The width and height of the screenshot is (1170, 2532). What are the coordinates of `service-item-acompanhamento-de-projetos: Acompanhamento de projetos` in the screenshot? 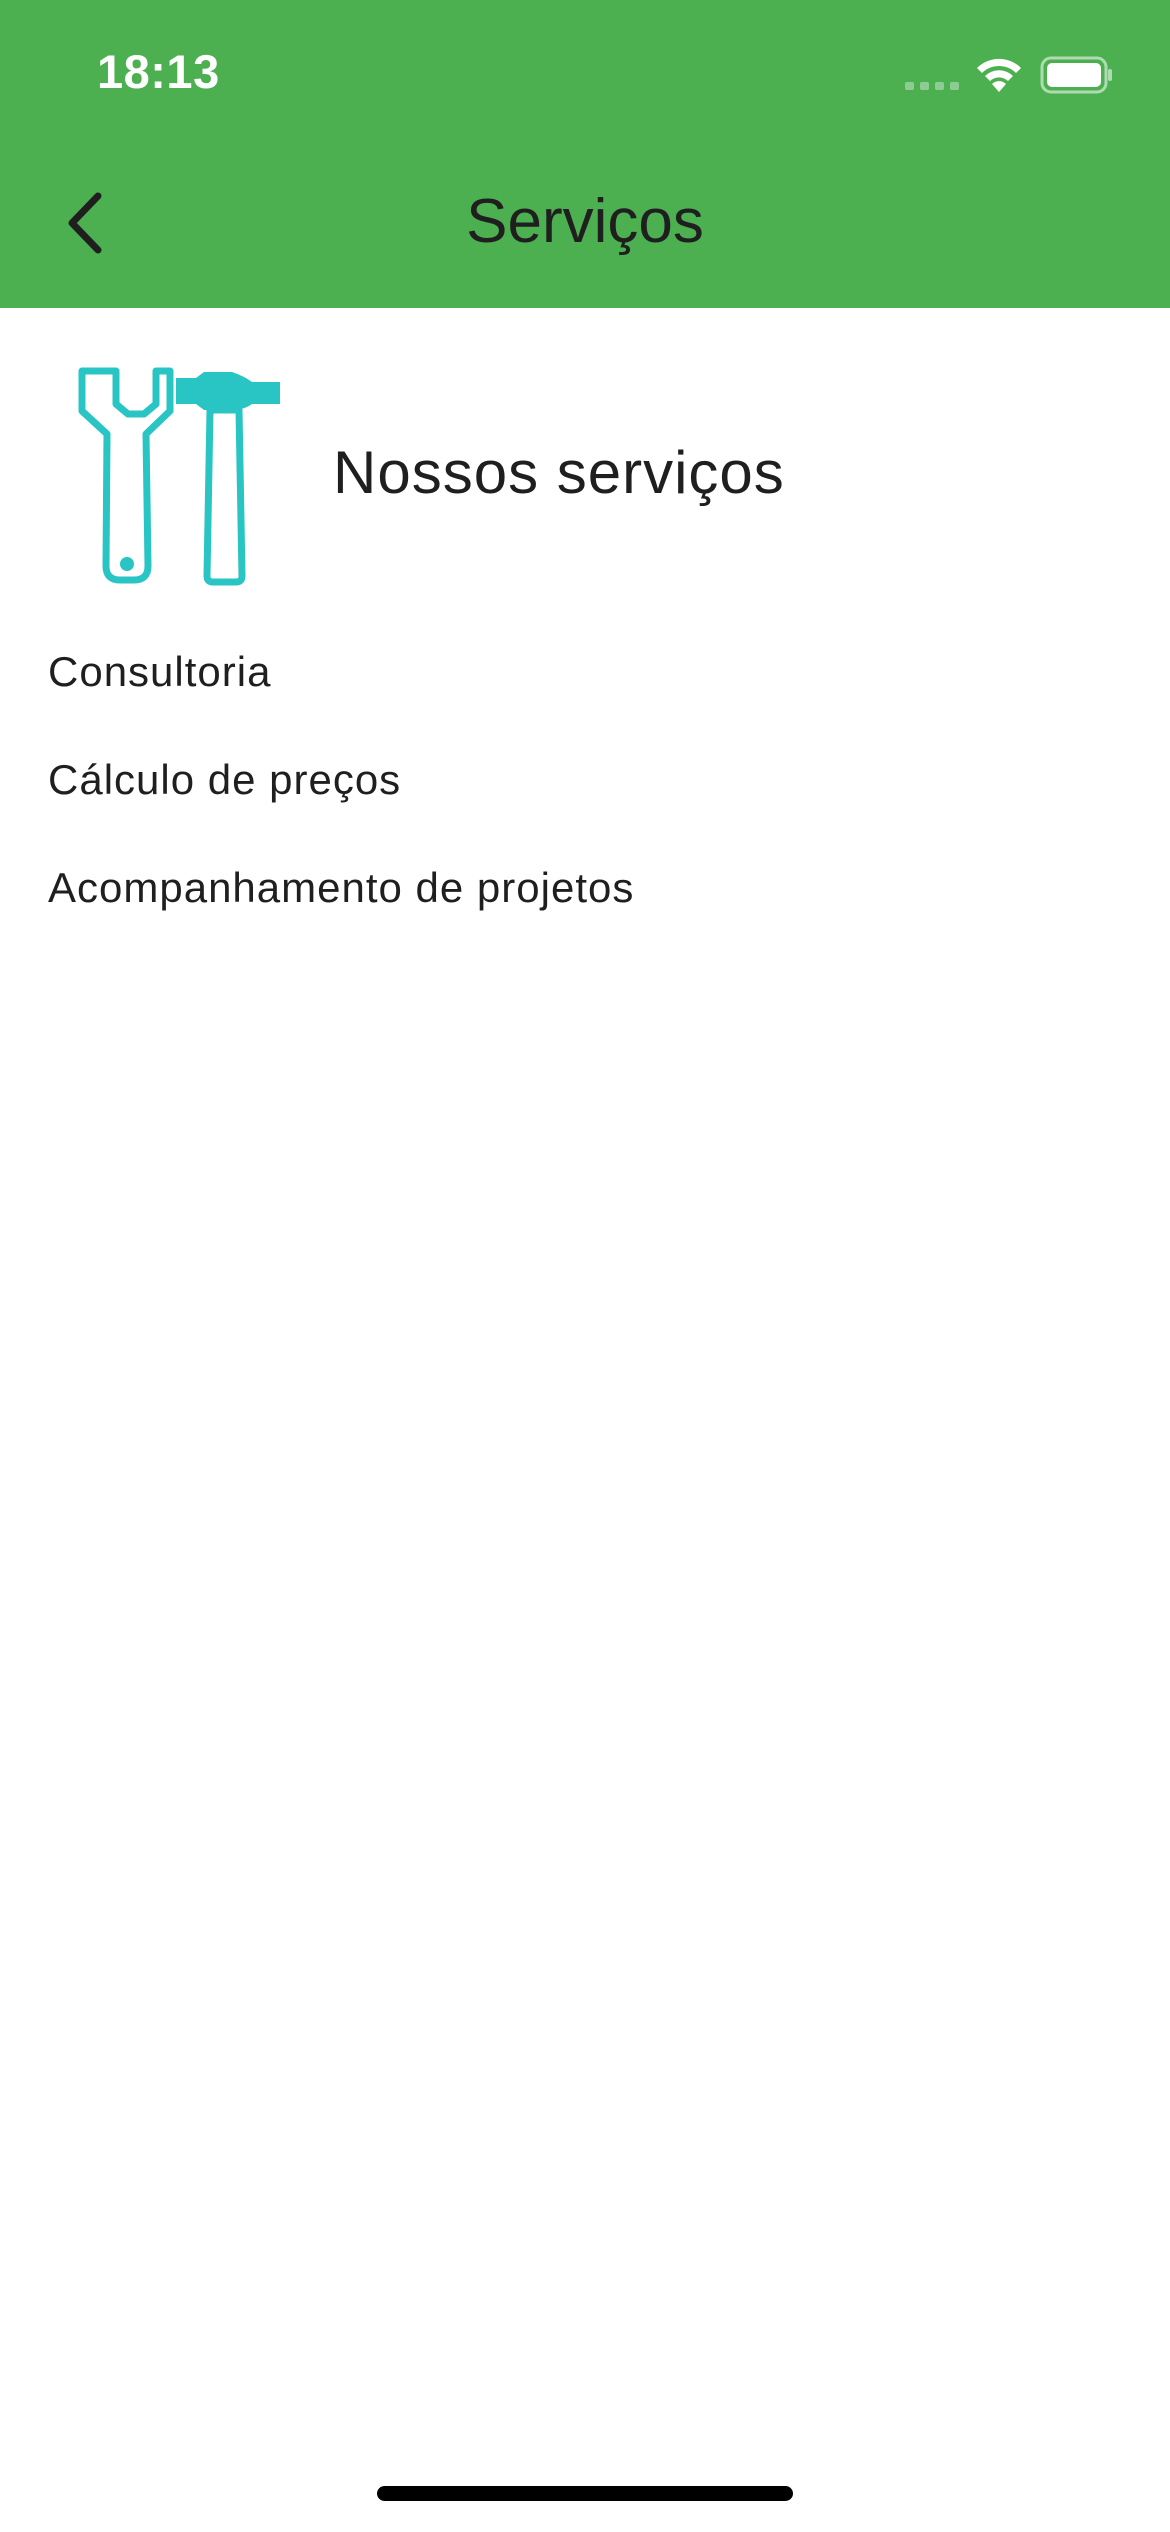 It's located at (341, 888).